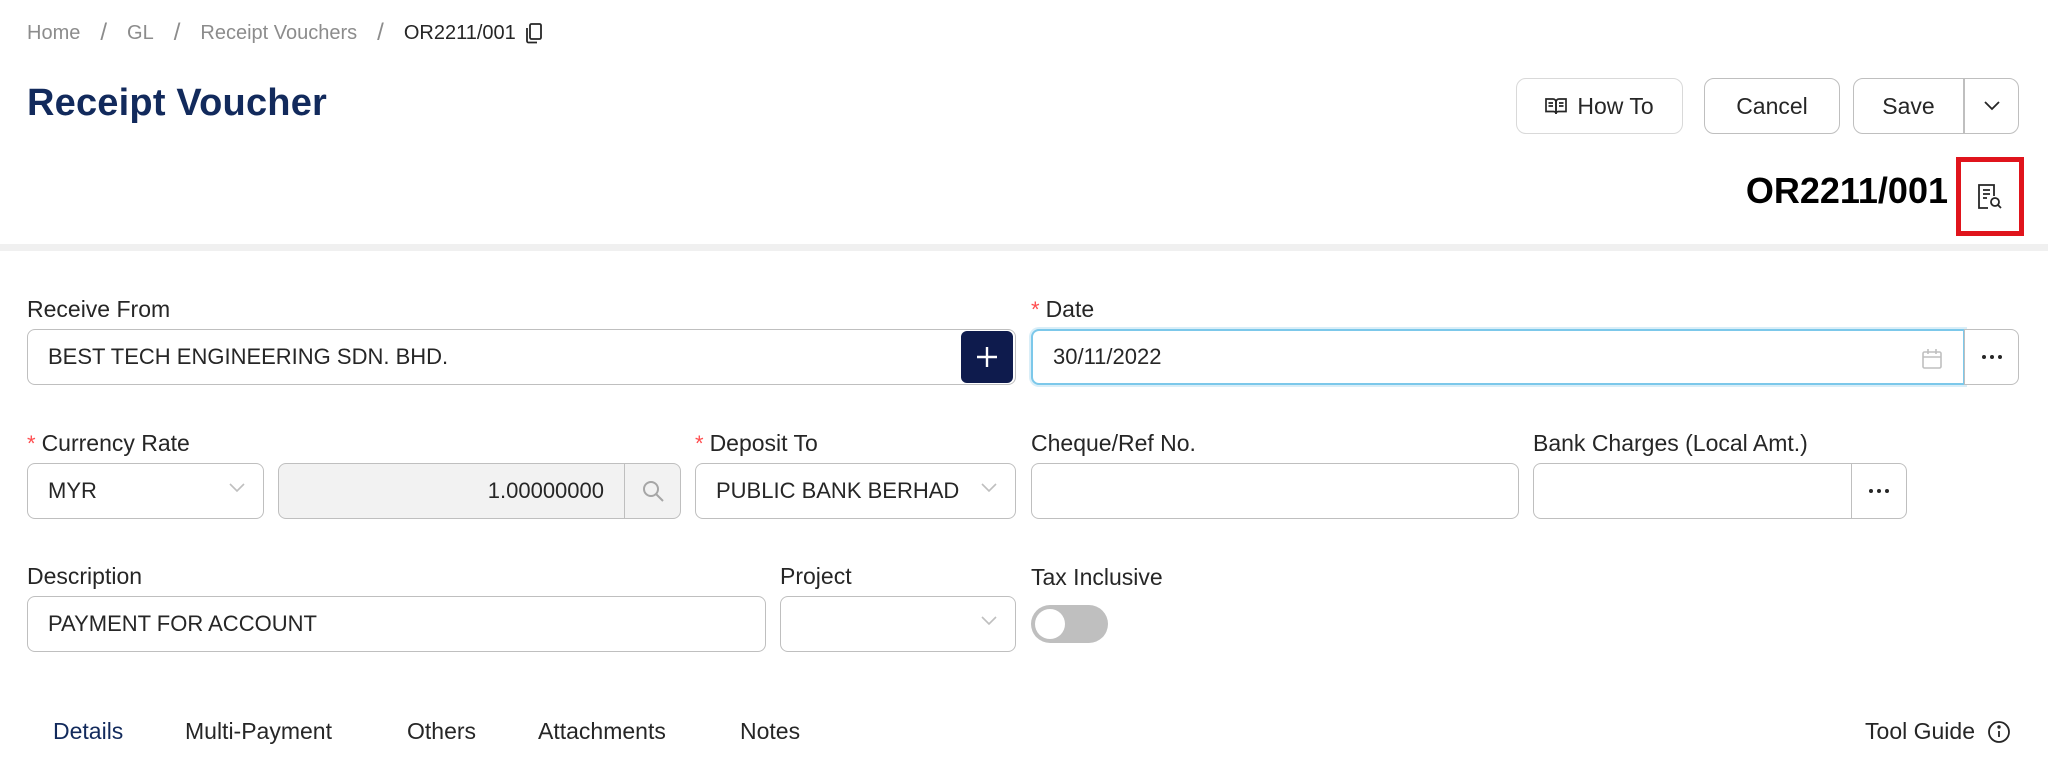 This screenshot has width=2048, height=760. Describe the element at coordinates (1498, 357) in the screenshot. I see `date-input: 30/11/2022` at that location.